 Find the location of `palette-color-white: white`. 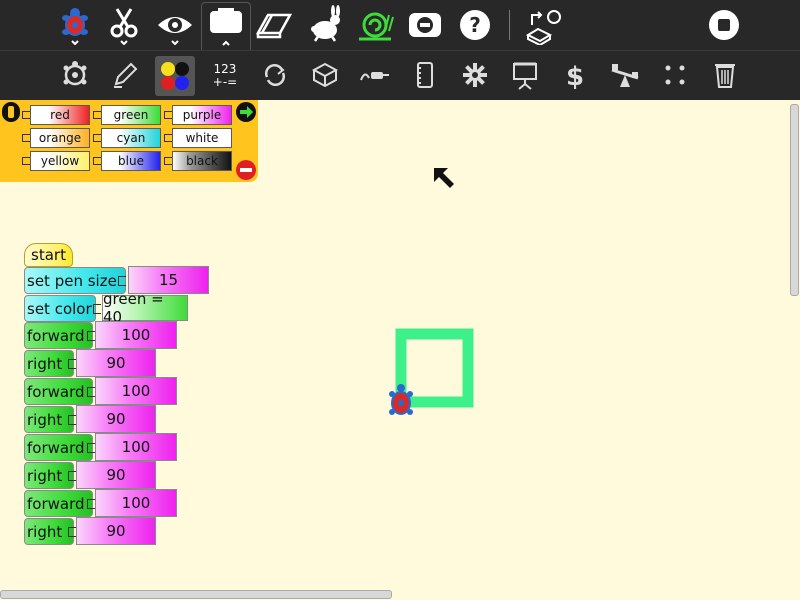

palette-color-white: white is located at coordinates (202, 138).